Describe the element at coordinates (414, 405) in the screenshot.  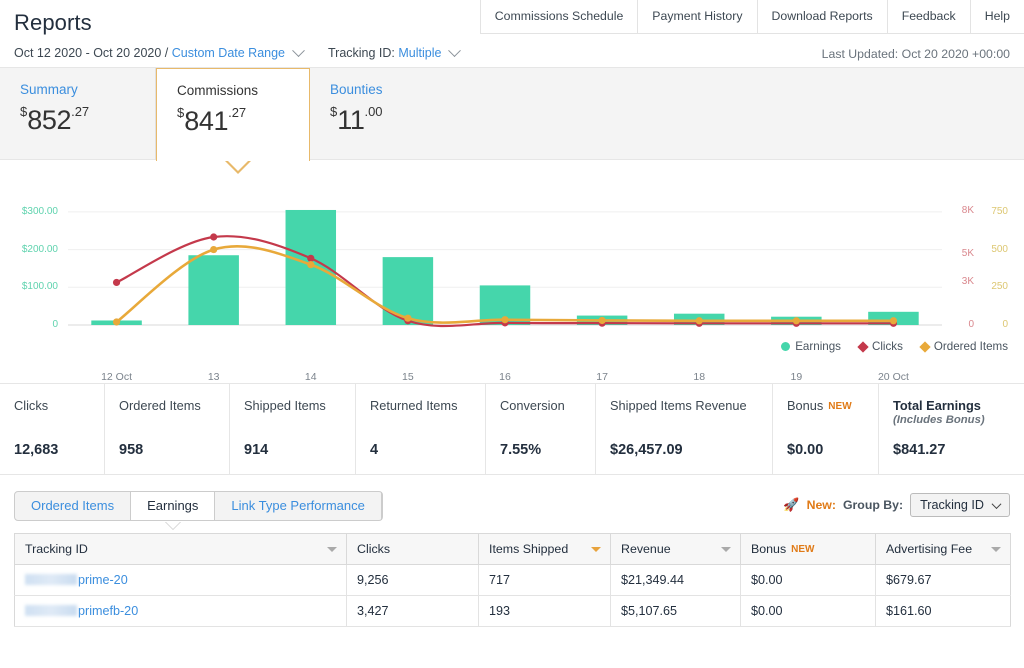
I see `stat-label: Returned Items` at that location.